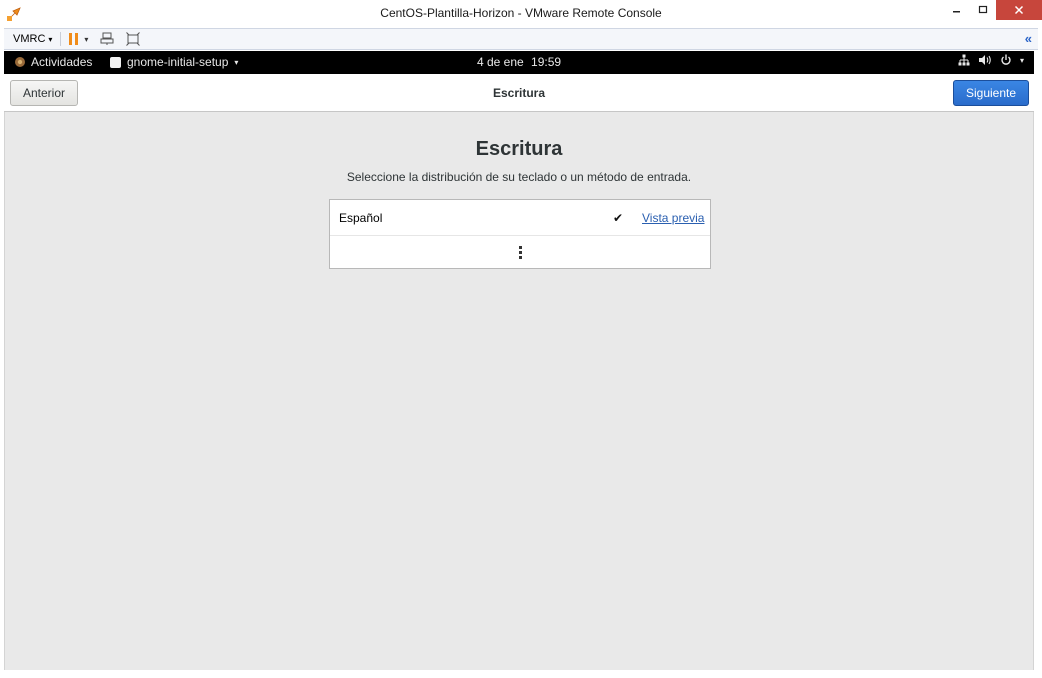 The width and height of the screenshot is (1042, 678). What do you see at coordinates (673, 218) in the screenshot?
I see `preview-link: Vista previa` at bounding box center [673, 218].